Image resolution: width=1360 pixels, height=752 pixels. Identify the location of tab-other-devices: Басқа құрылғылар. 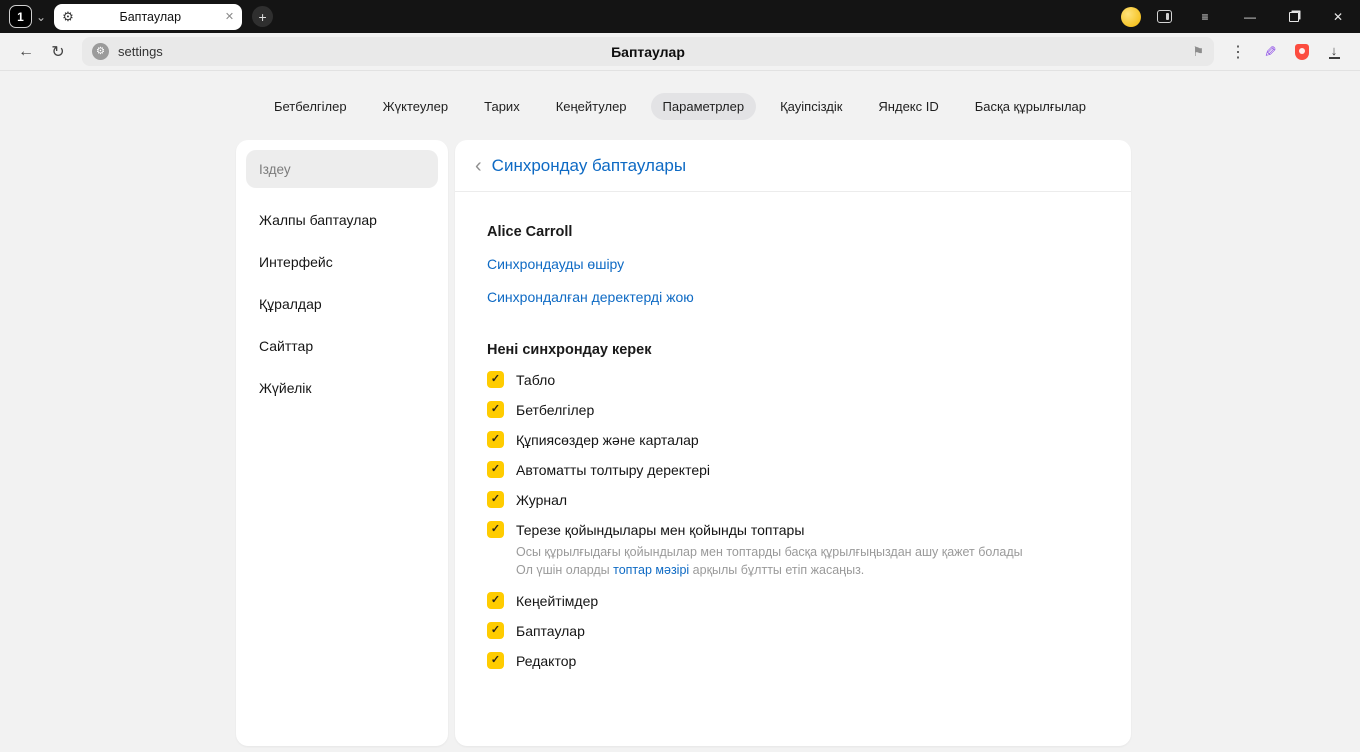
(1030, 106).